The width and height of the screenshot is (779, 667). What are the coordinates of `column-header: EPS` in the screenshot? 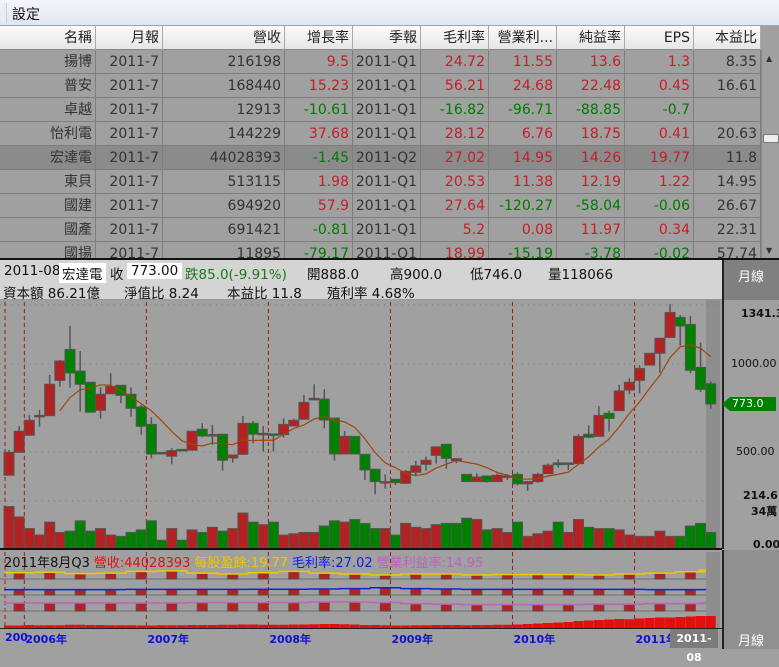 It's located at (659, 38).